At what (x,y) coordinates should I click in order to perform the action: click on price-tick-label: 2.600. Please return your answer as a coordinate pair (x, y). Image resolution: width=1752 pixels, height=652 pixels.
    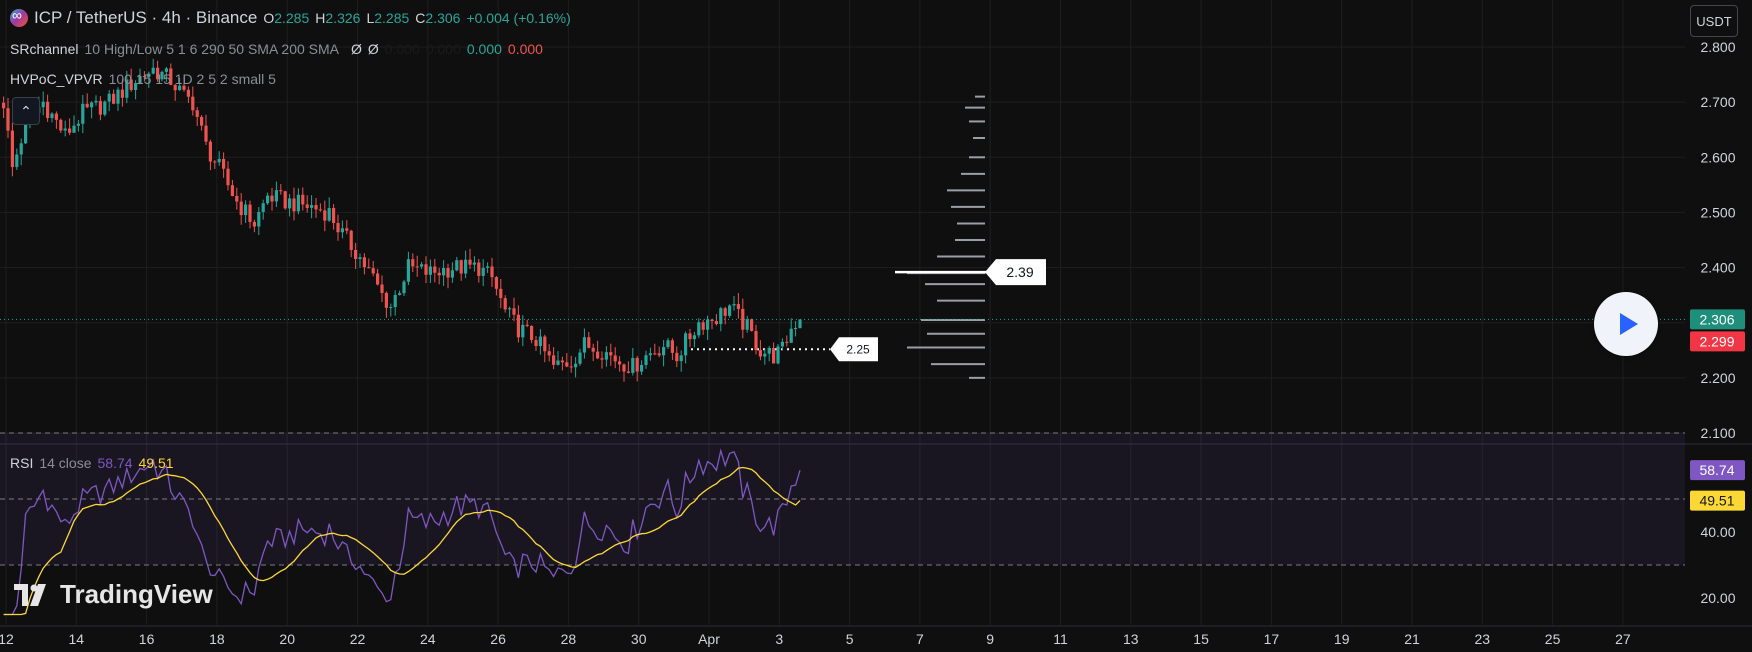
    Looking at the image, I should click on (1717, 157).